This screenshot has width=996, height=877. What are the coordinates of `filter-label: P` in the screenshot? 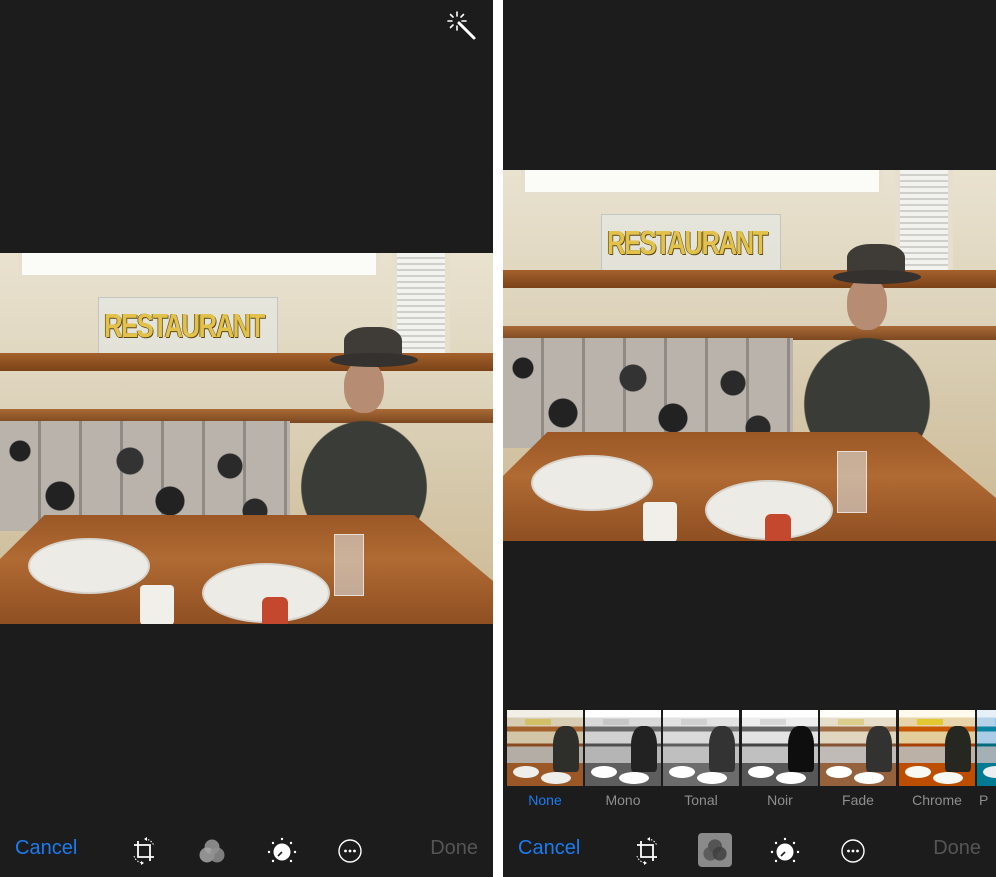 It's located at (984, 800).